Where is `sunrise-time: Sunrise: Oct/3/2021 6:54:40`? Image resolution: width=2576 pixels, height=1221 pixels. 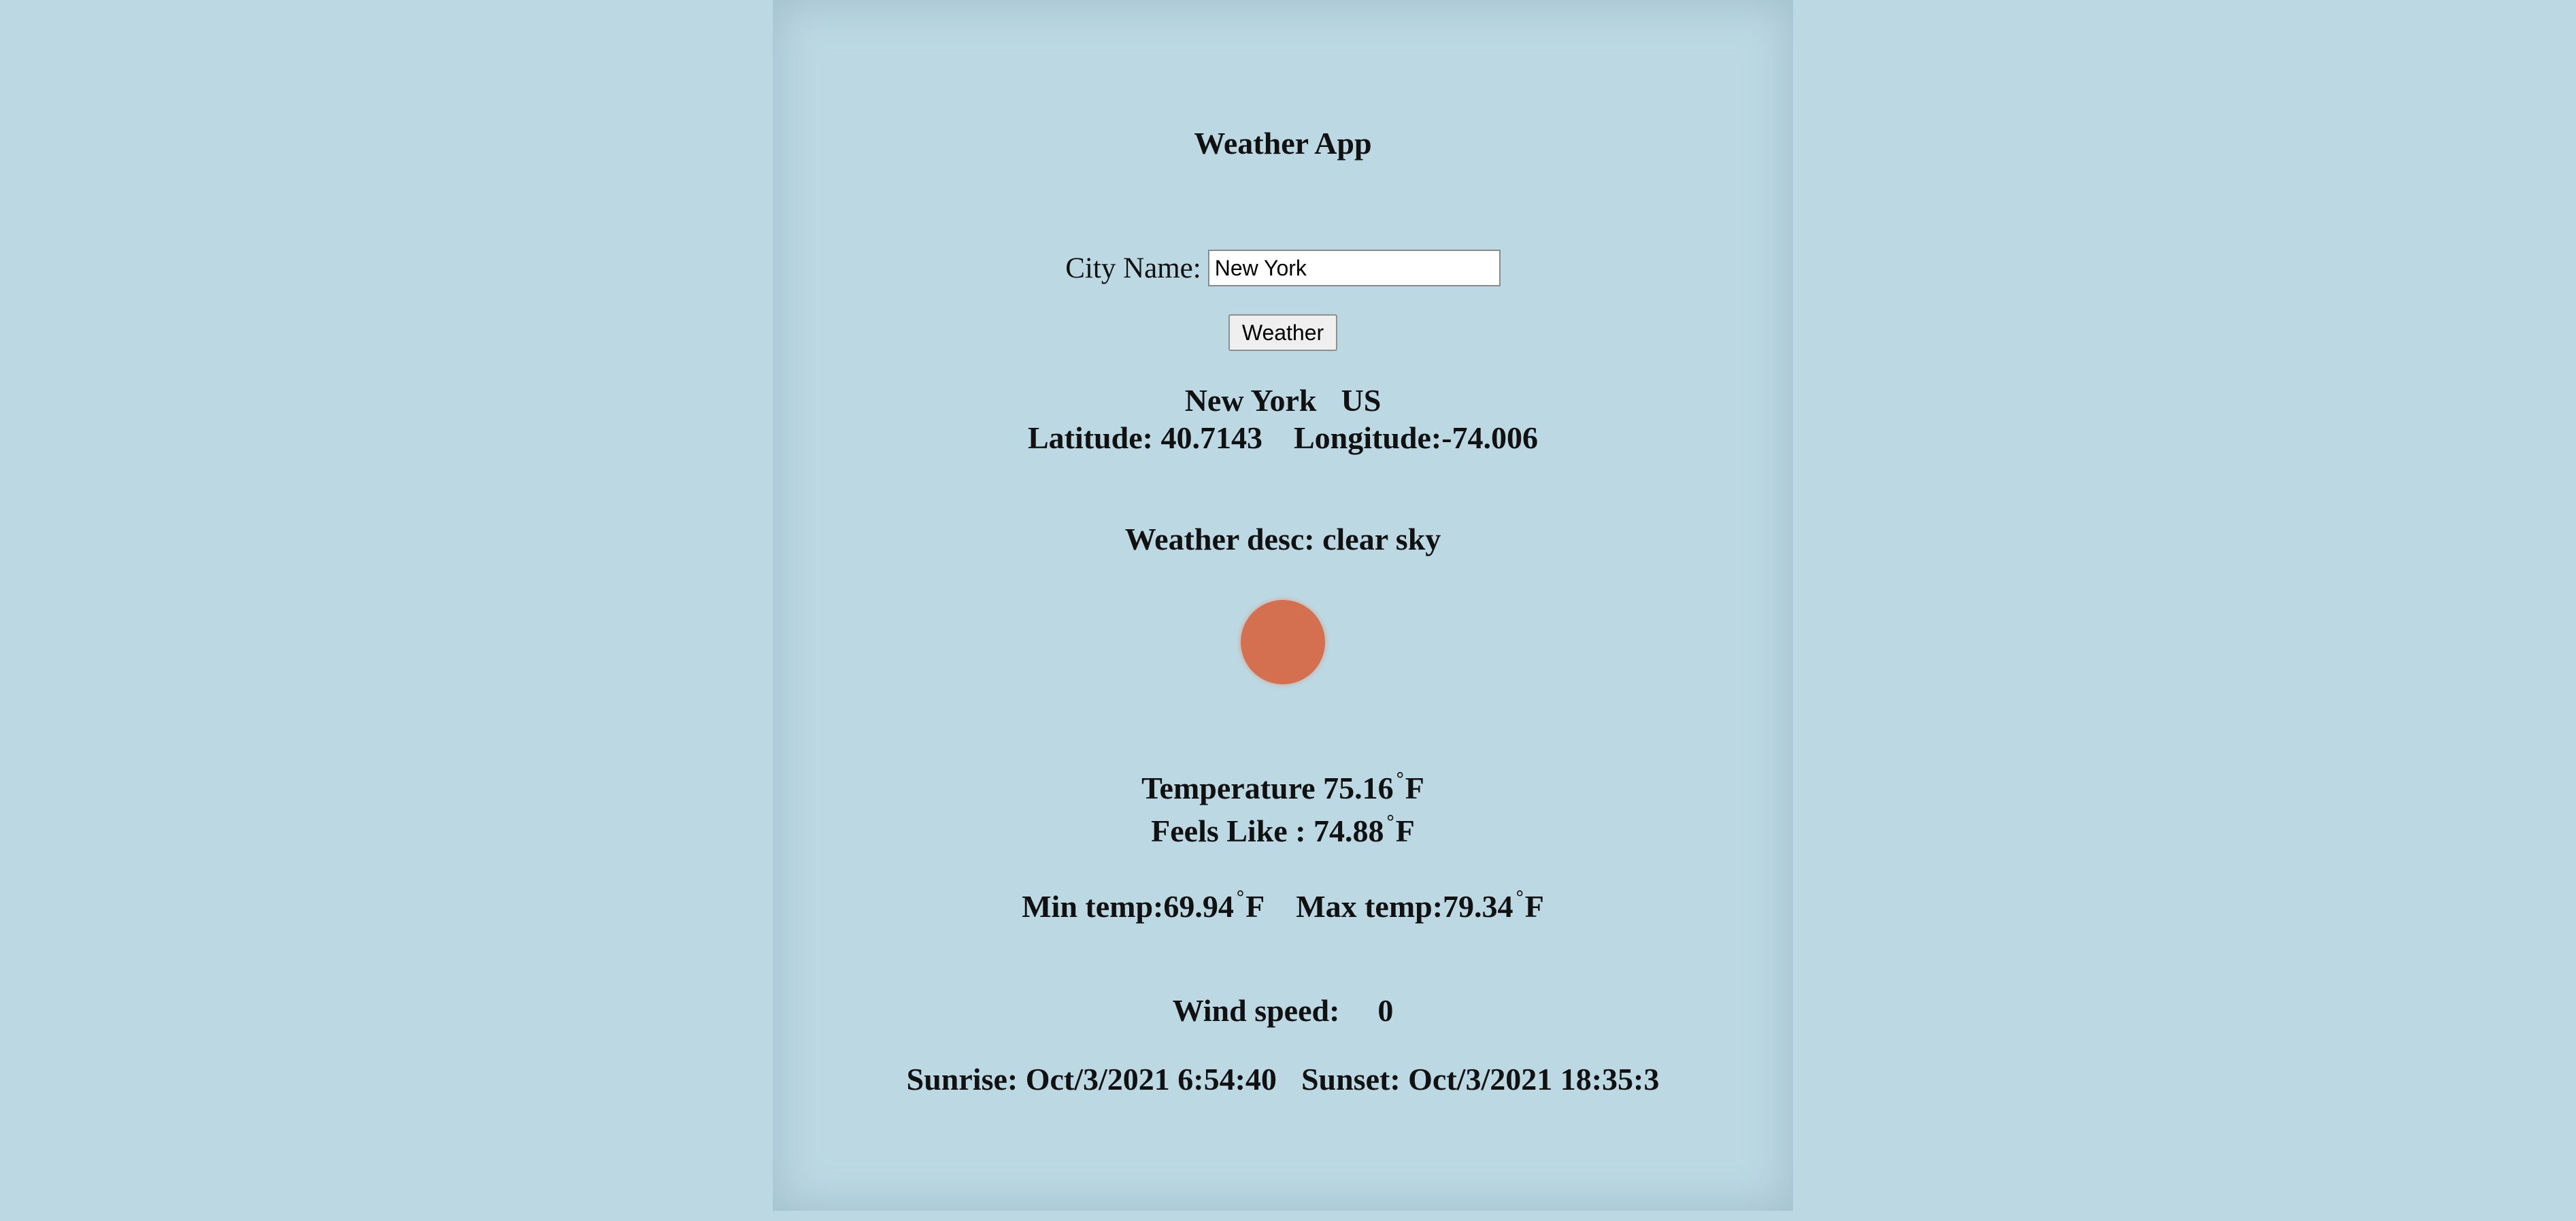
sunrise-time: Sunrise: Oct/3/2021 6:54:40 is located at coordinates (1091, 1079).